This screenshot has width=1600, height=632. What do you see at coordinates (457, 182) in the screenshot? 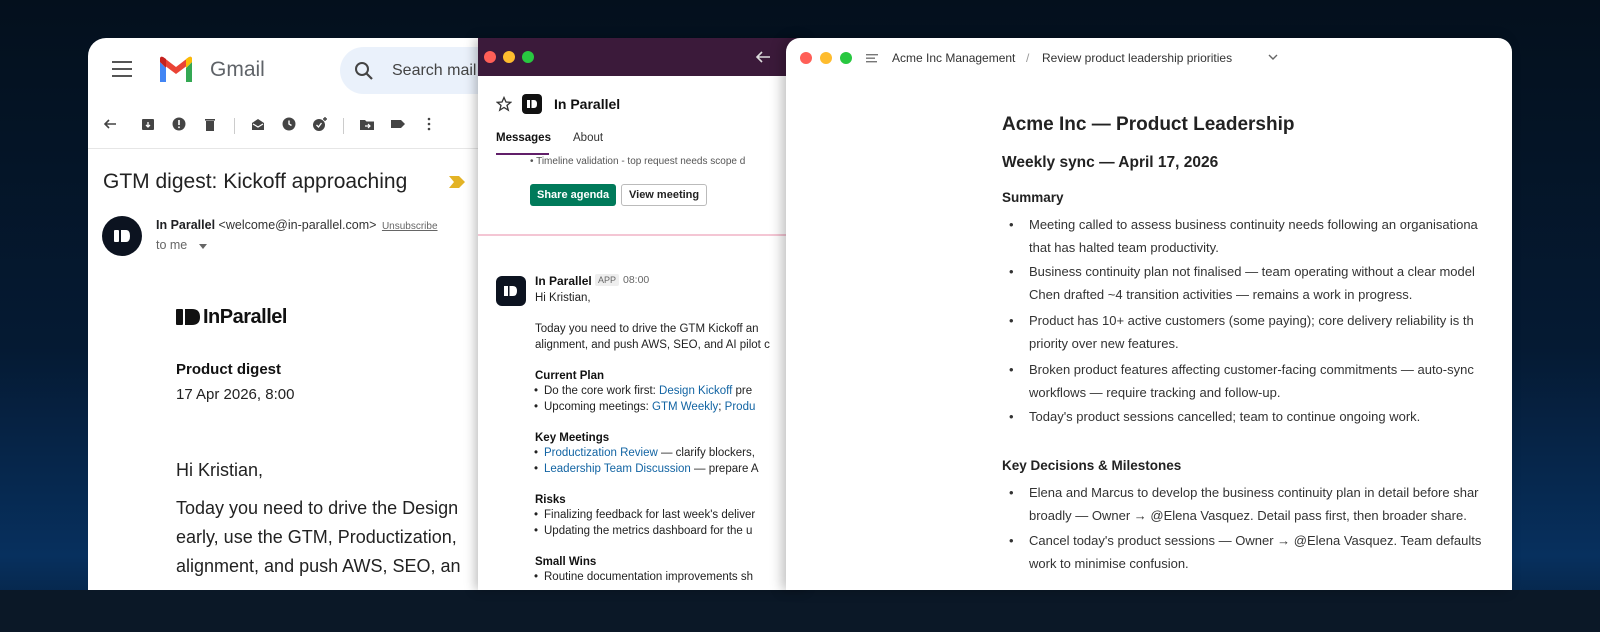
I see `importance-marker-icon` at bounding box center [457, 182].